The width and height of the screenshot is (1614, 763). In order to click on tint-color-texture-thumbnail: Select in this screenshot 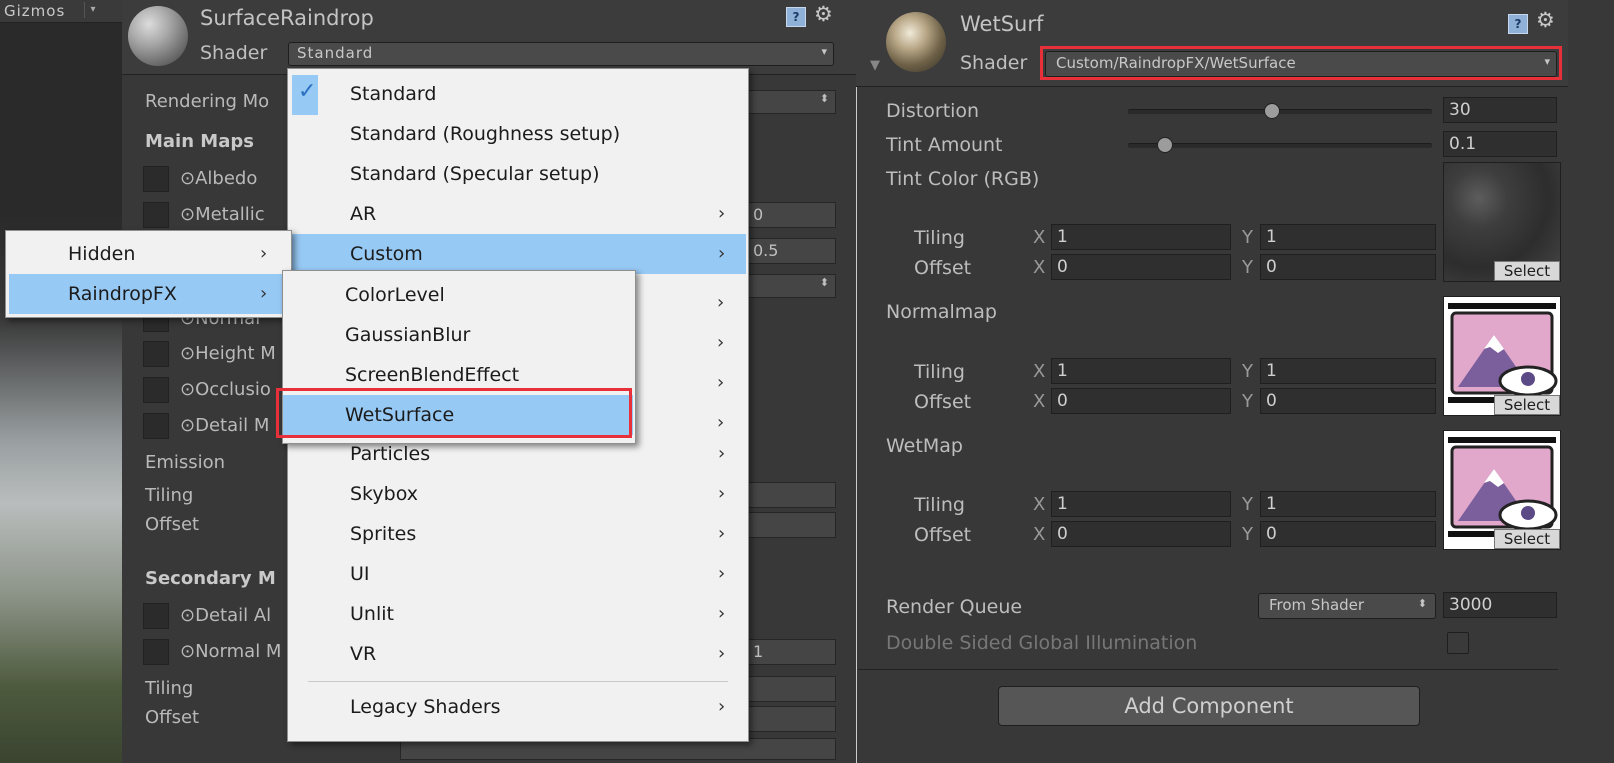, I will do `click(1502, 222)`.